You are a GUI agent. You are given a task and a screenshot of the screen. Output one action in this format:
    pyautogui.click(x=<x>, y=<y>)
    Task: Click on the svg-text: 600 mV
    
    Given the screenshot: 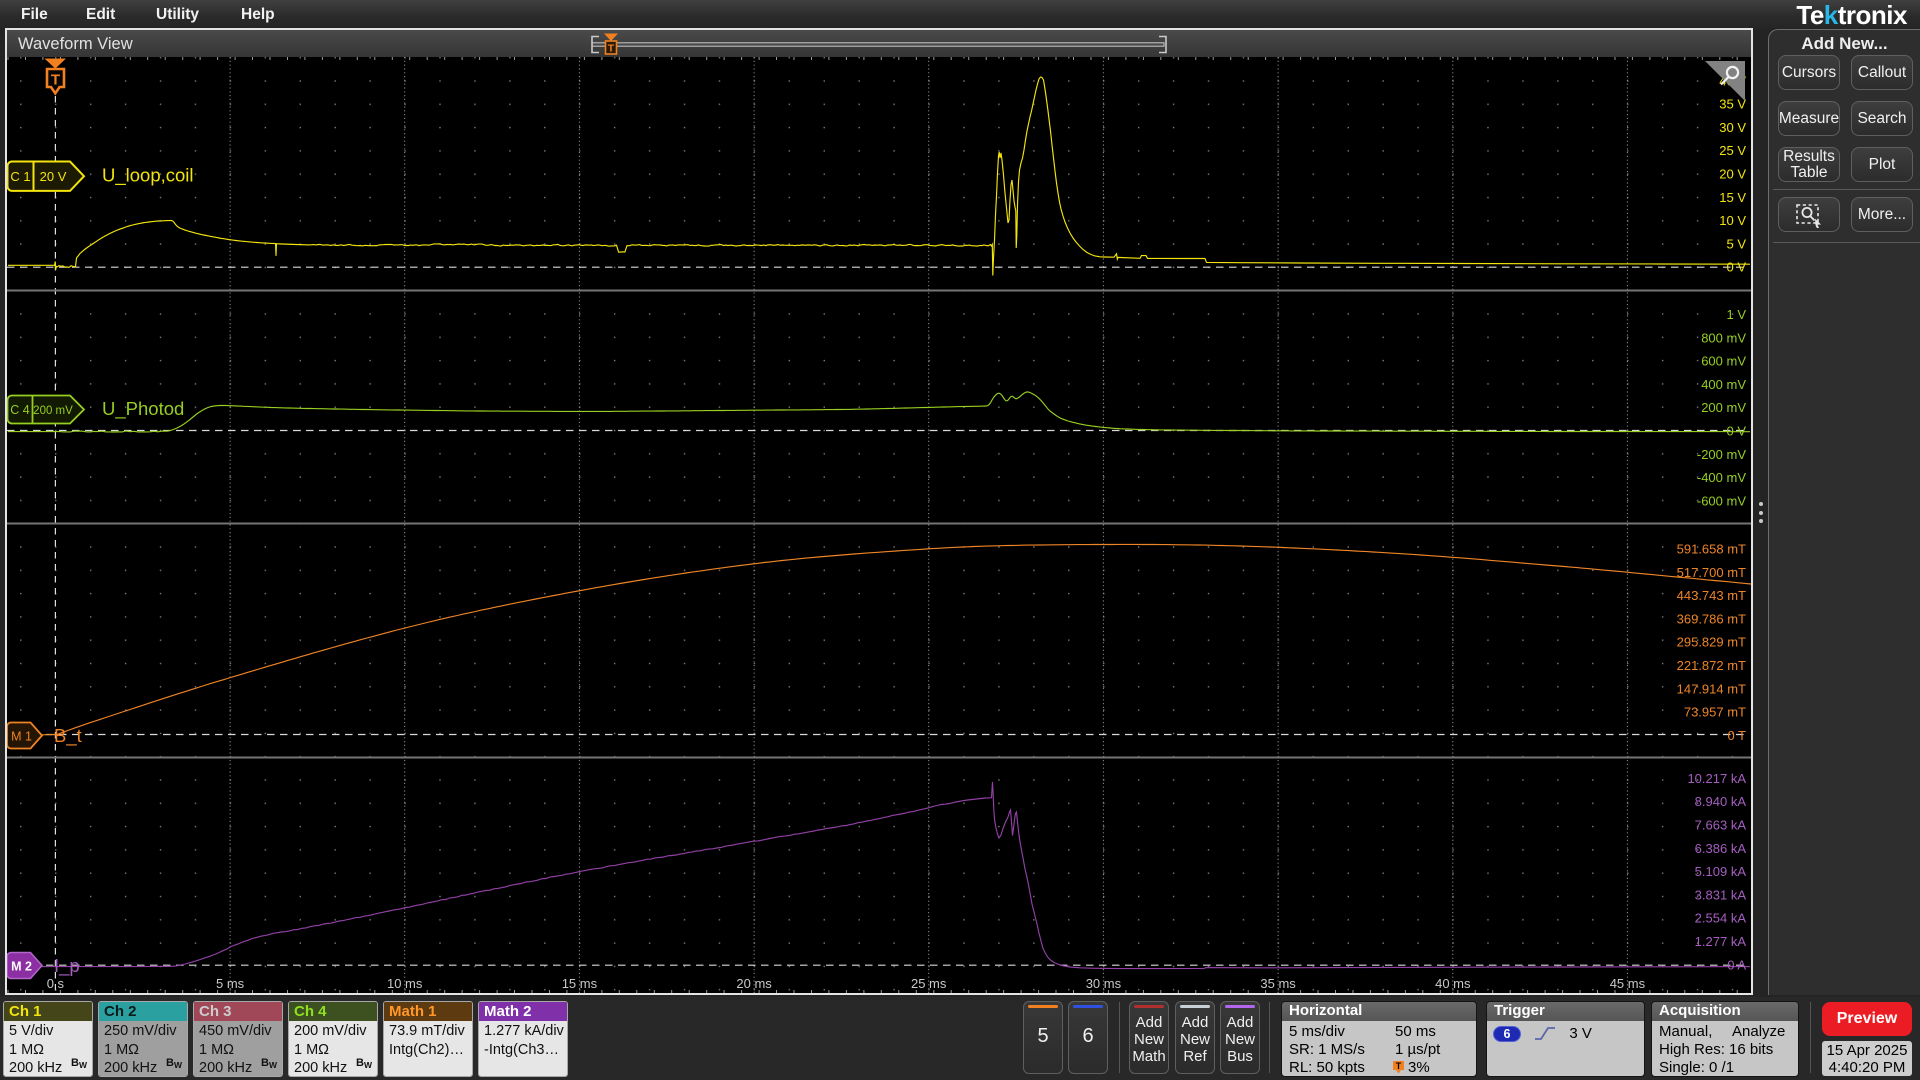 What is the action you would take?
    pyautogui.click(x=1723, y=361)
    